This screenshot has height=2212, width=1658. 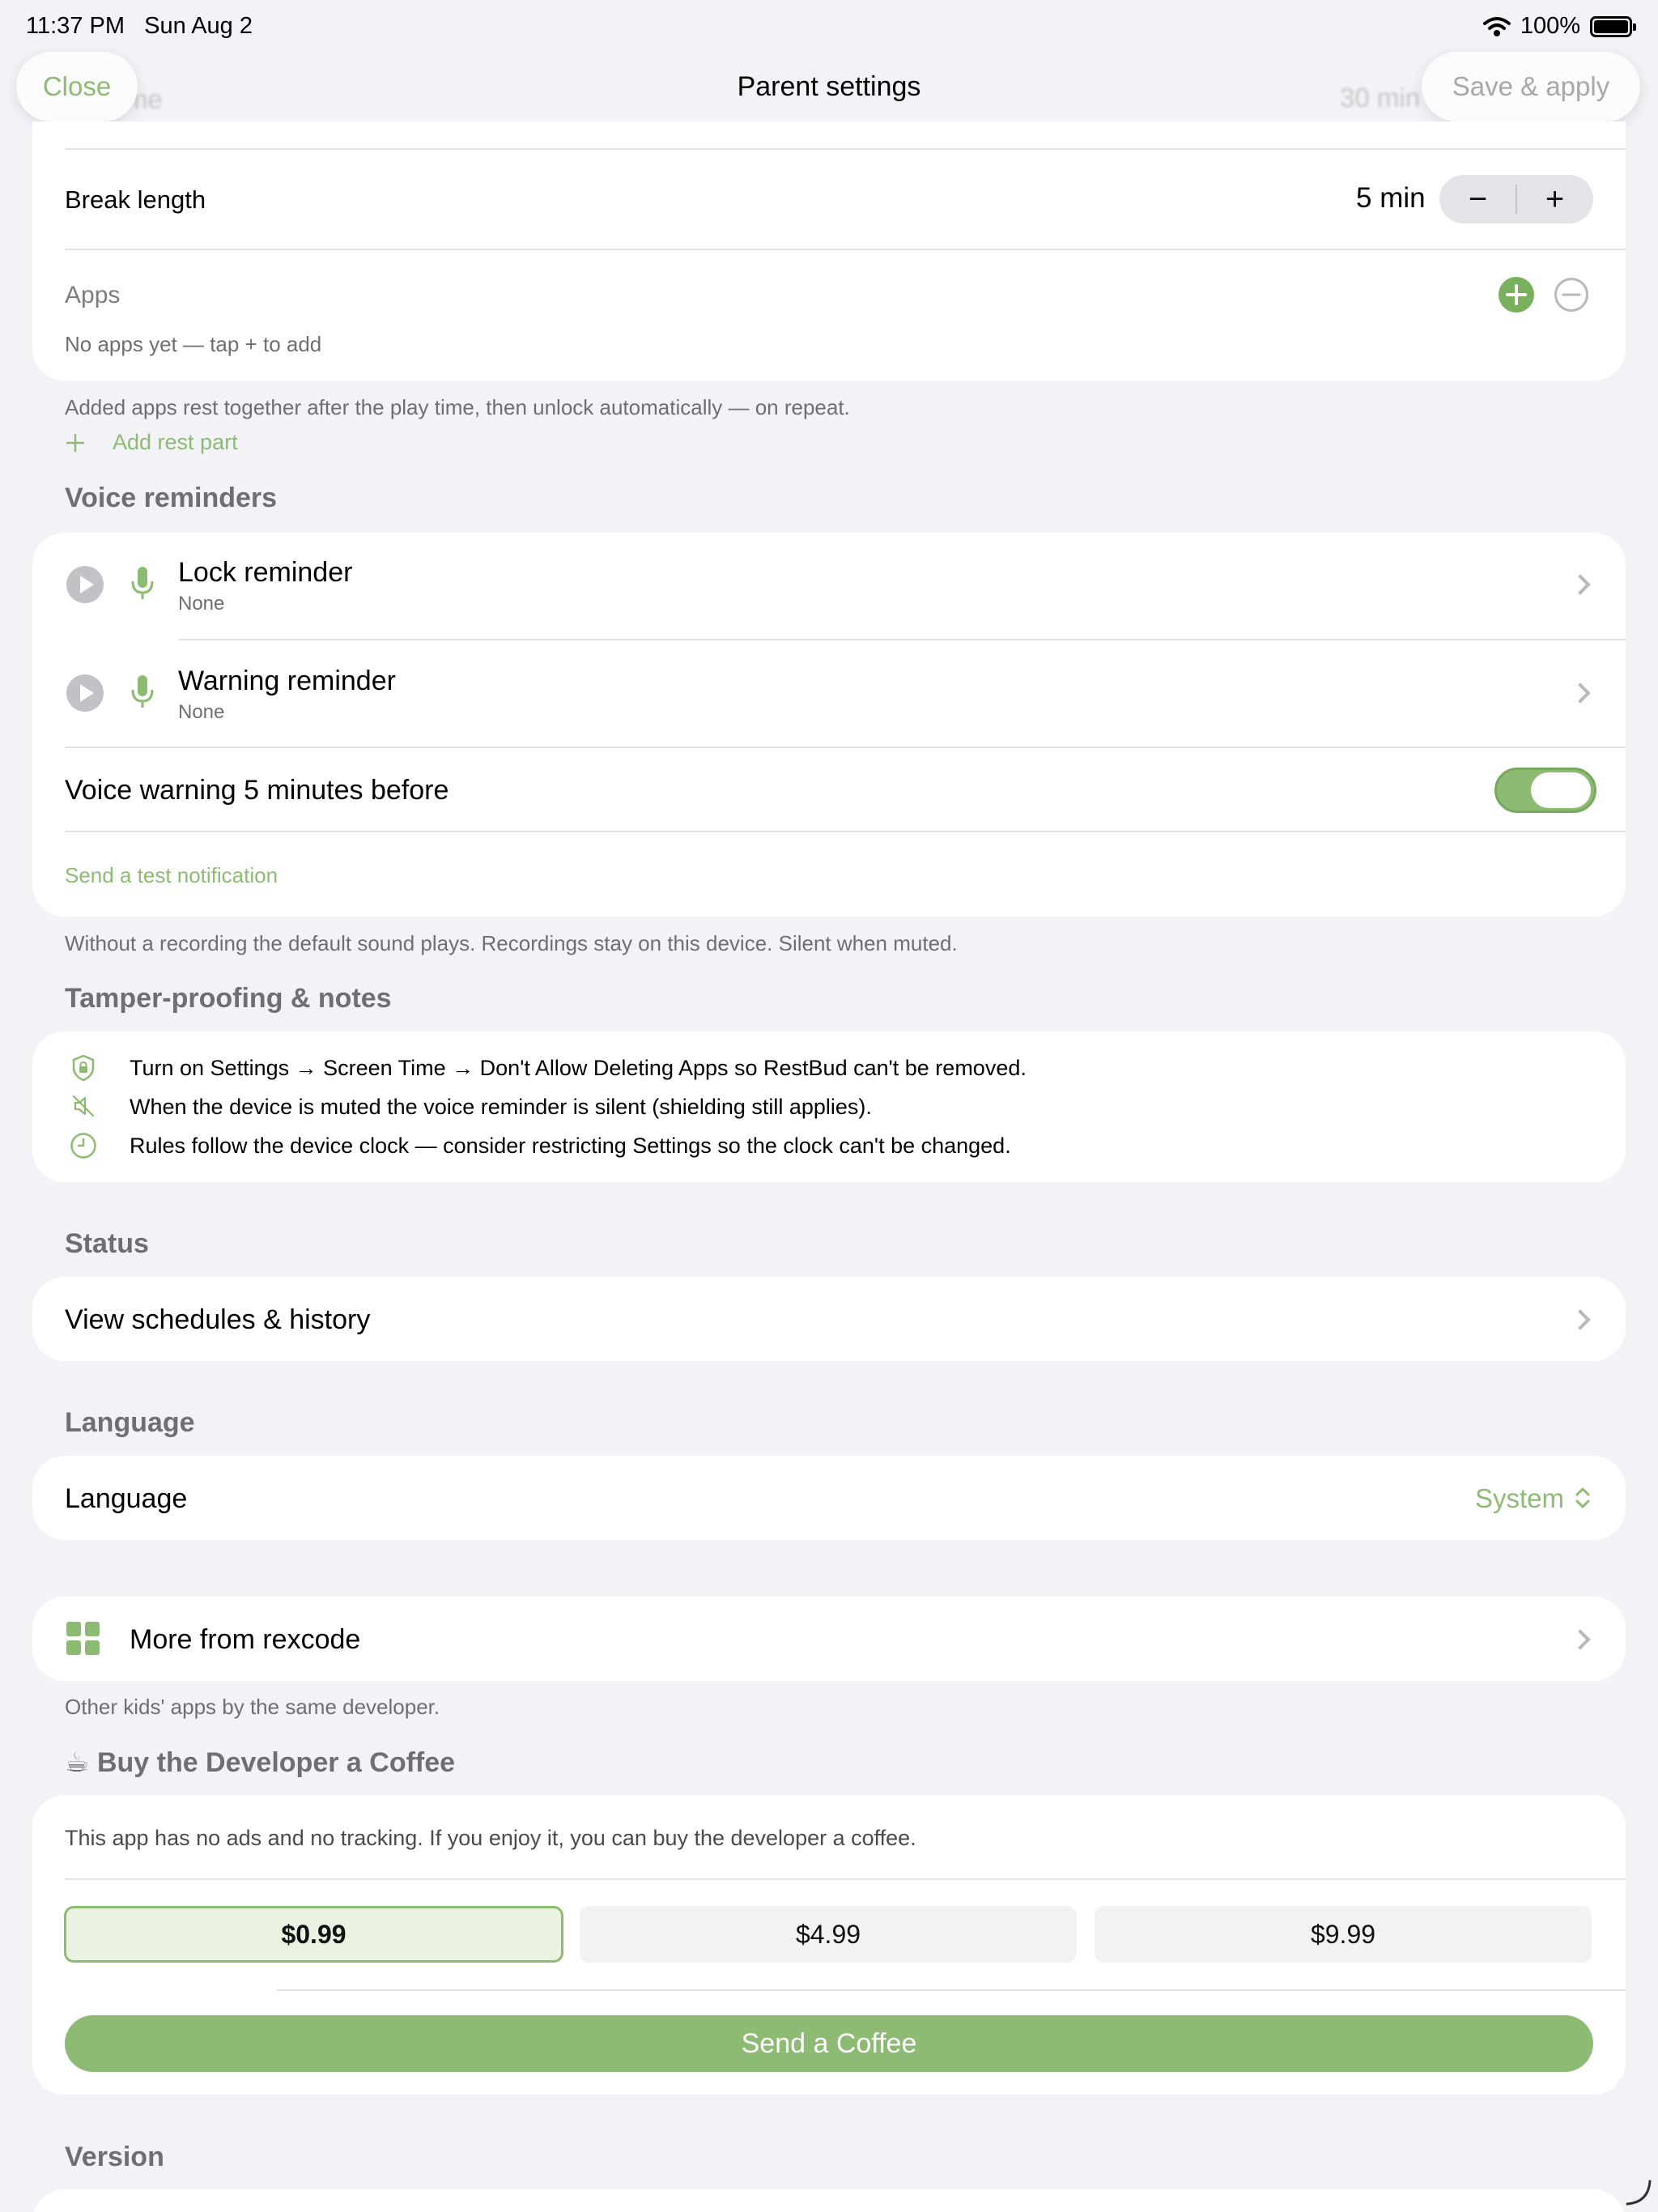 What do you see at coordinates (75, 26) in the screenshot?
I see `clock-time: 11:37 PM` at bounding box center [75, 26].